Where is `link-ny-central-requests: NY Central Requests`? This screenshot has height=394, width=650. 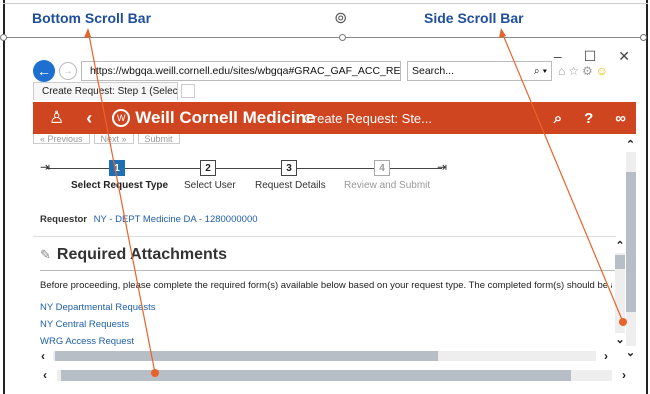 link-ny-central-requests: NY Central Requests is located at coordinates (97, 324).